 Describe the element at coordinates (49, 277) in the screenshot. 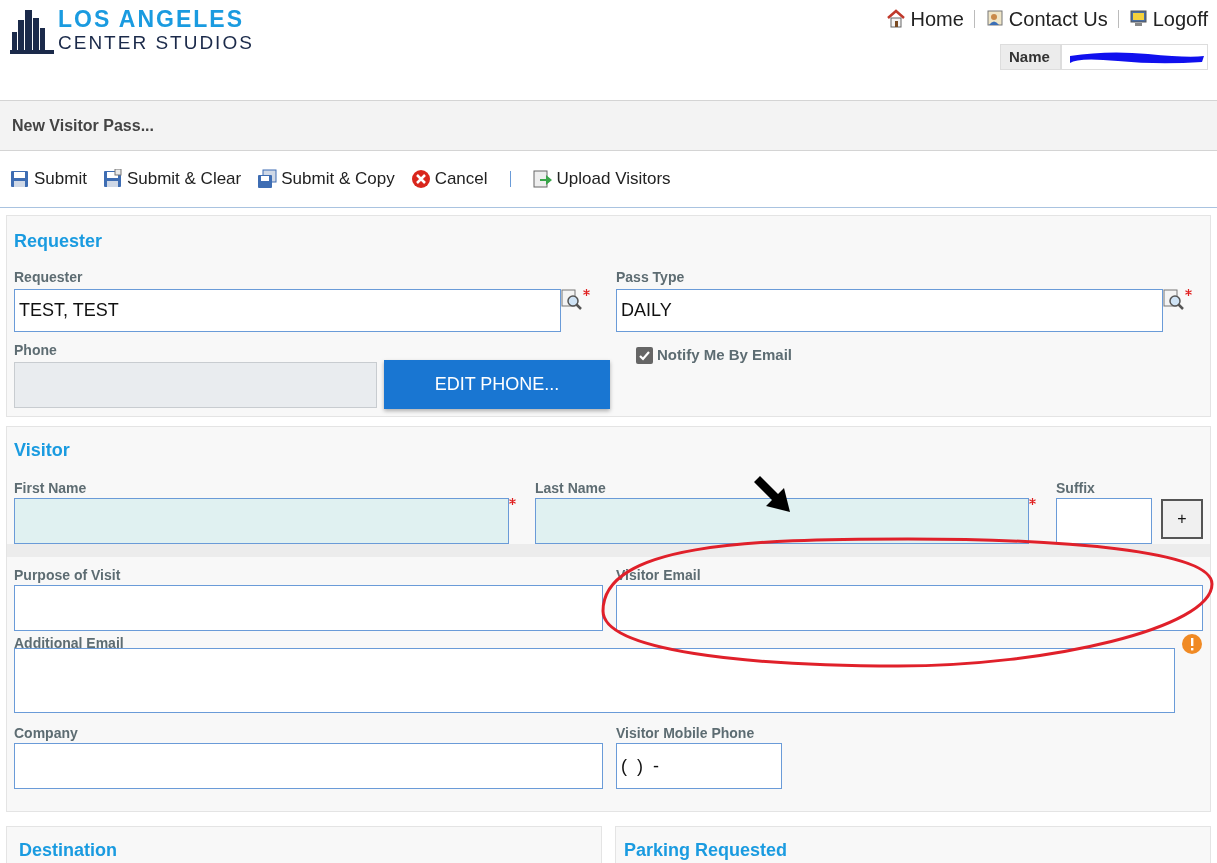

I see `field-label: Requester` at that location.